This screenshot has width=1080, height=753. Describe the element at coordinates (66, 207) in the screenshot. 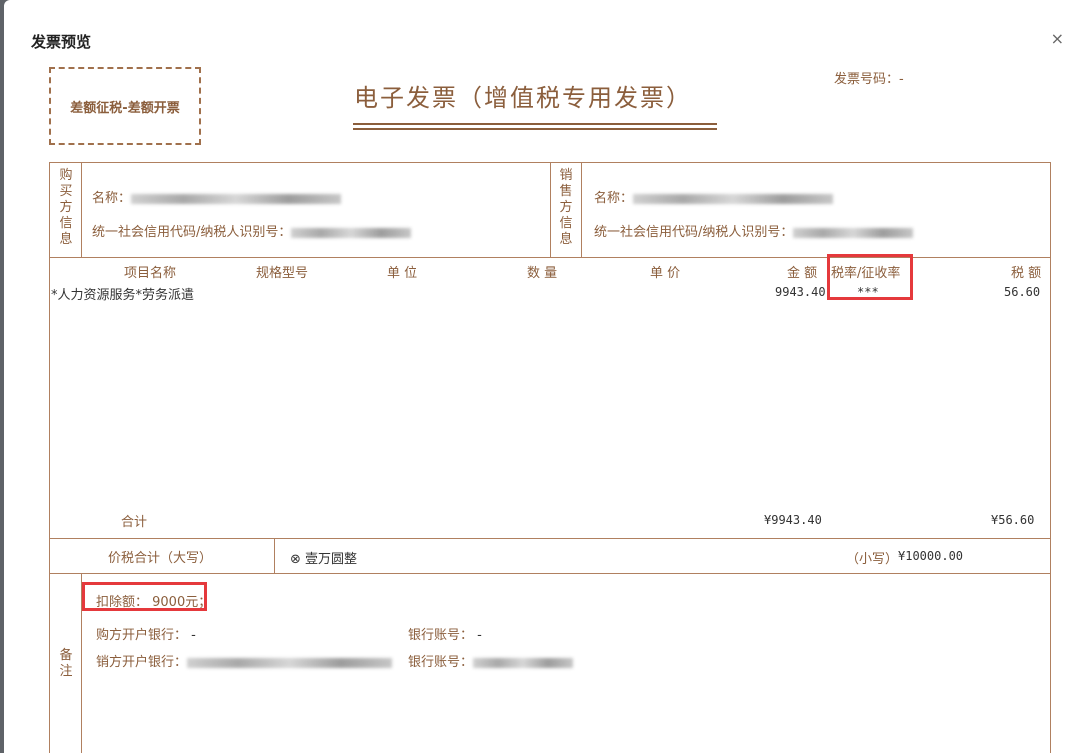

I see `buyer-side-label: 购 买 方 信 息` at that location.